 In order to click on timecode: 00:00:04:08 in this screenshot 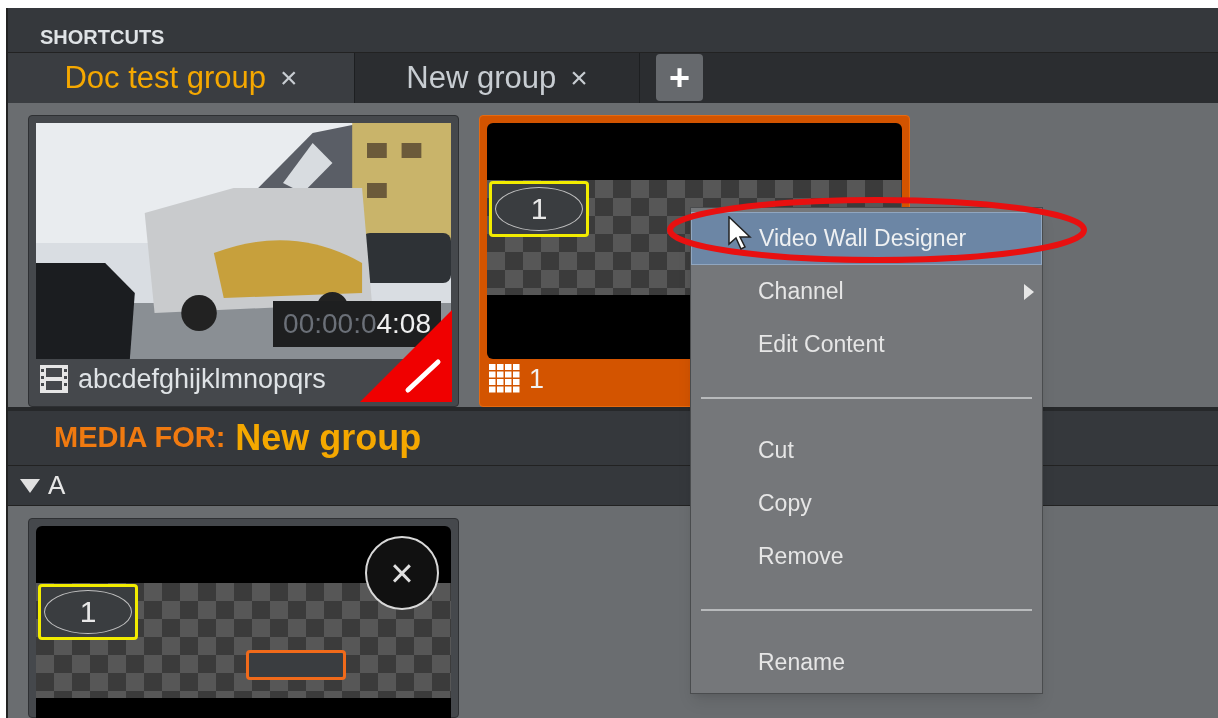, I will do `click(357, 323)`.